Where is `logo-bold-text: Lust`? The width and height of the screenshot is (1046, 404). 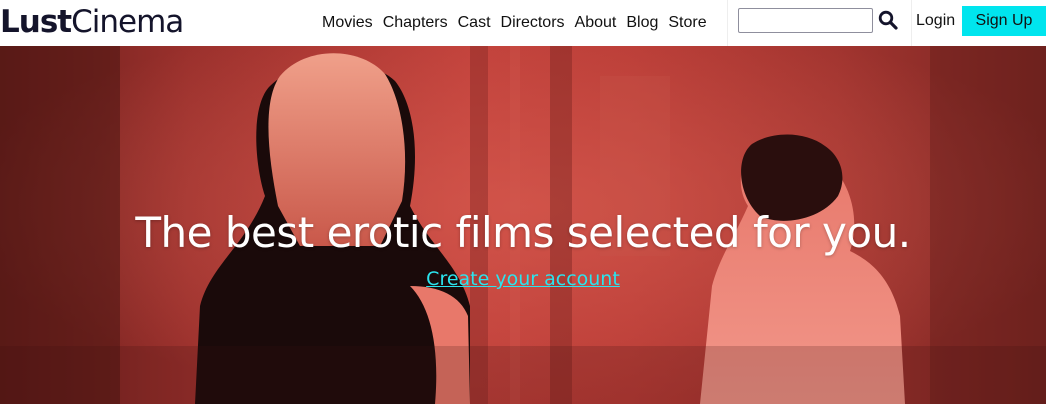 logo-bold-text: Lust is located at coordinates (36, 22).